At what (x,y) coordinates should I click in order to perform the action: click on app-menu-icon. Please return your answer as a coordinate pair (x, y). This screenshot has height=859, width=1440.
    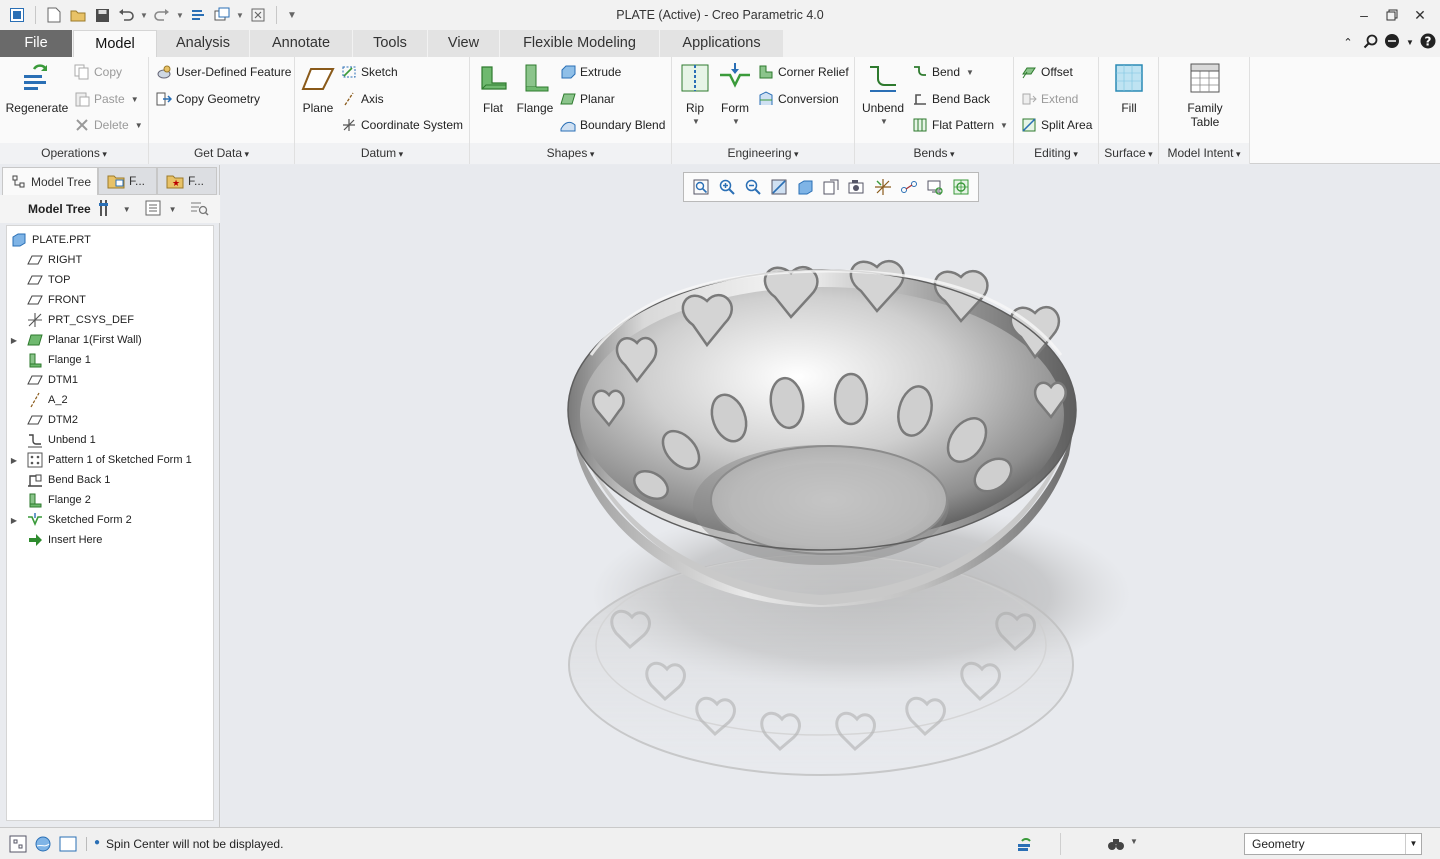
    Looking at the image, I should click on (17, 15).